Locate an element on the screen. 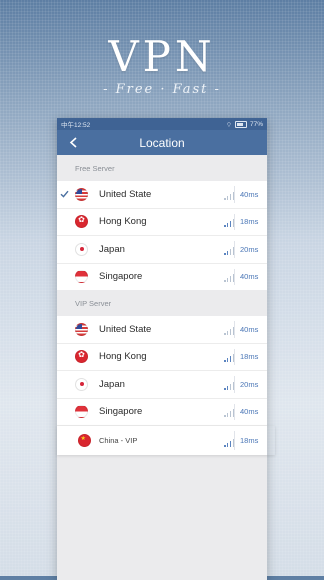  server-row-vip-japan: Japan 20ms is located at coordinates (162, 385).